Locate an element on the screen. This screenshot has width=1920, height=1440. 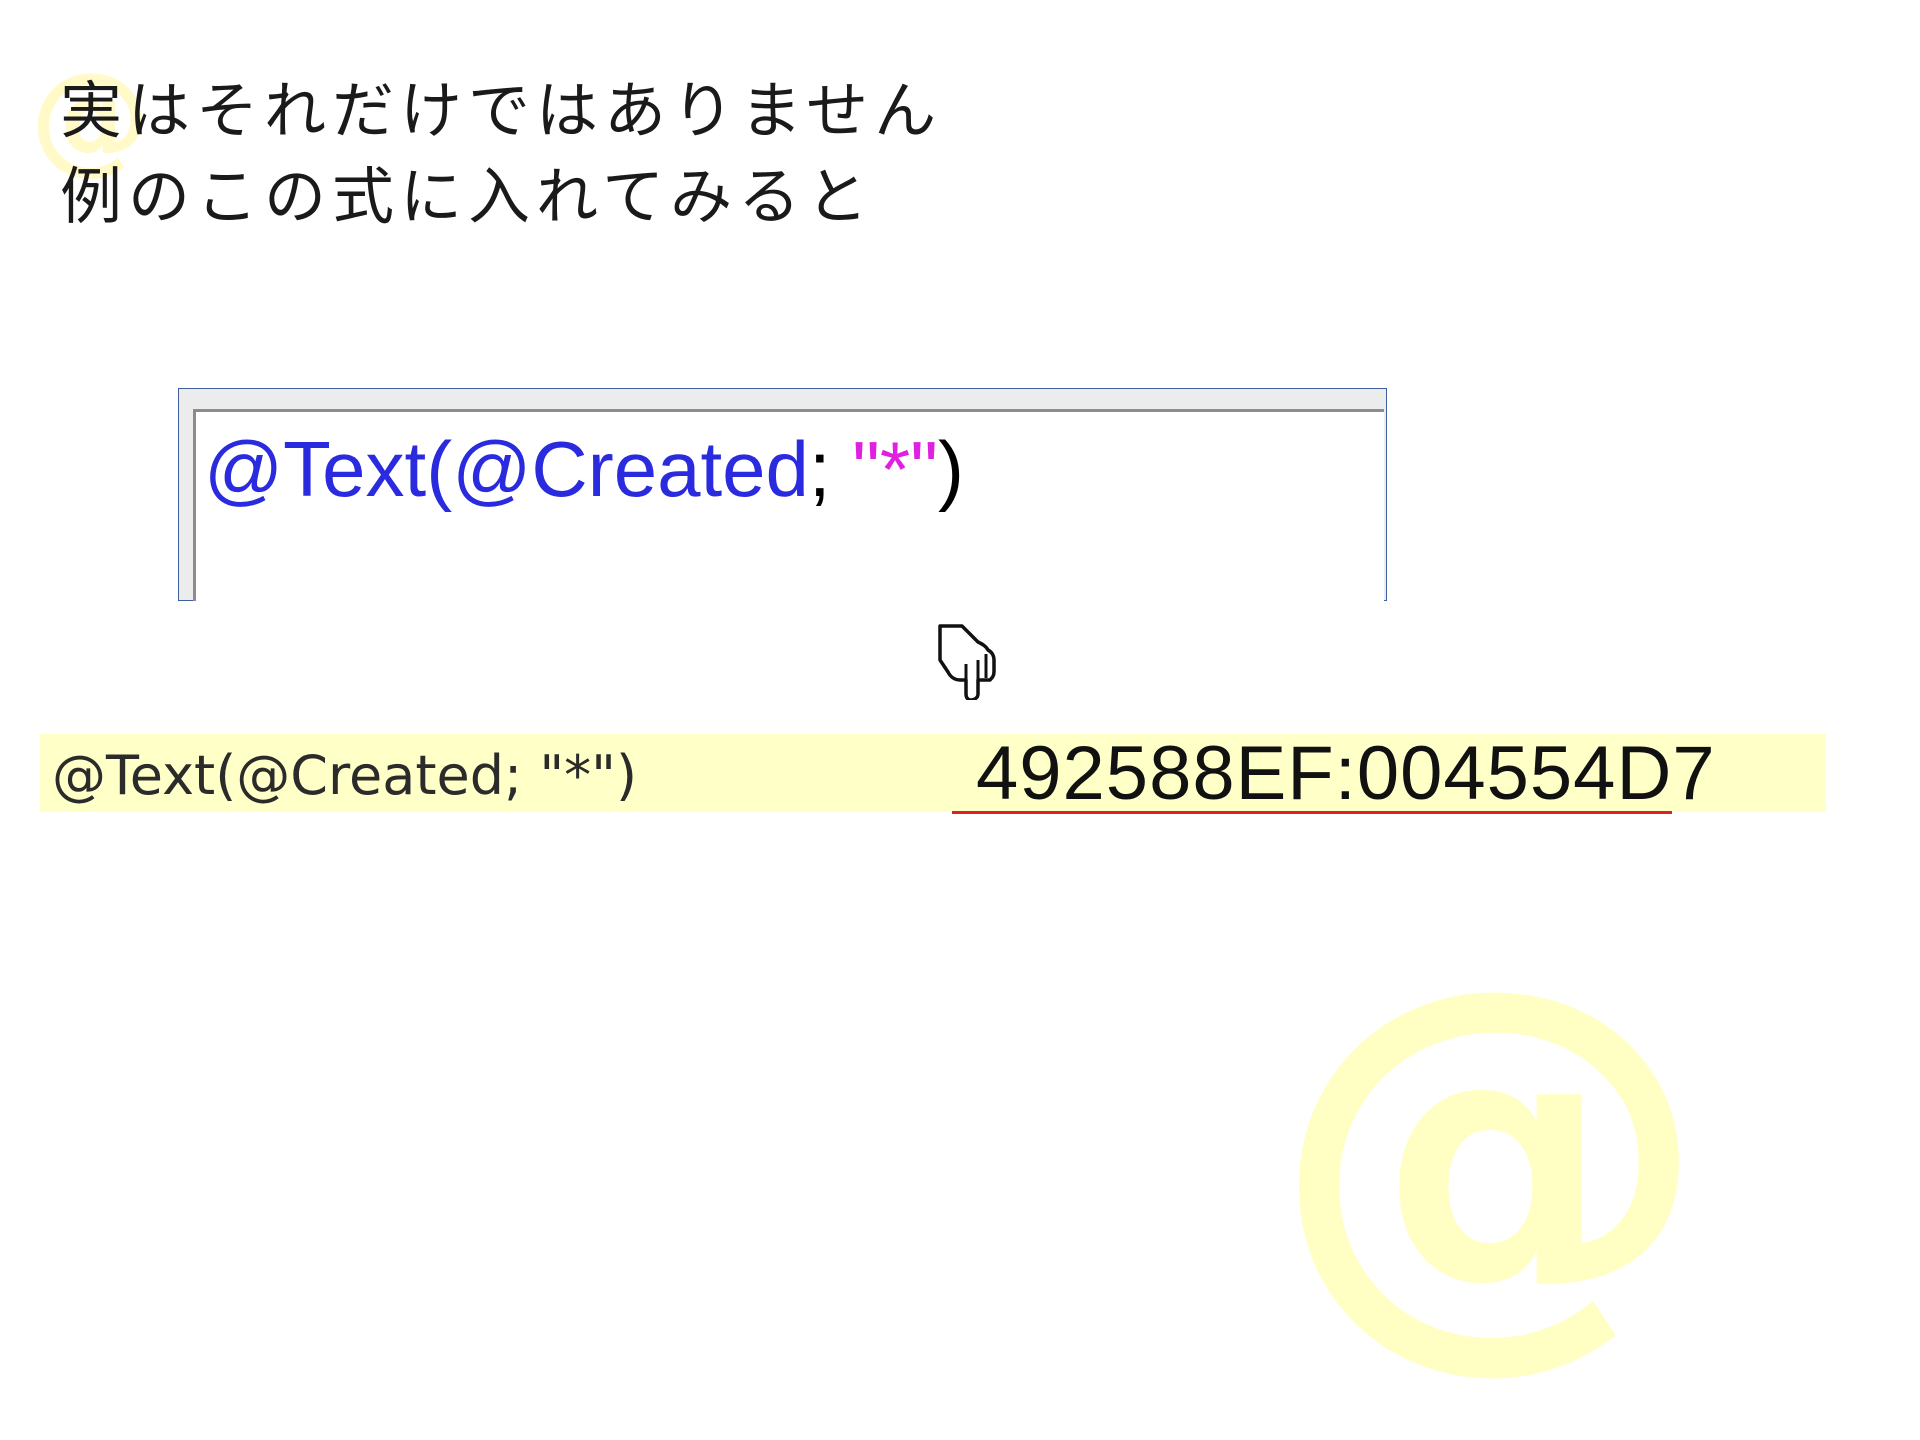
formula-input: @Text(@Created; "*") is located at coordinates (788, 505).